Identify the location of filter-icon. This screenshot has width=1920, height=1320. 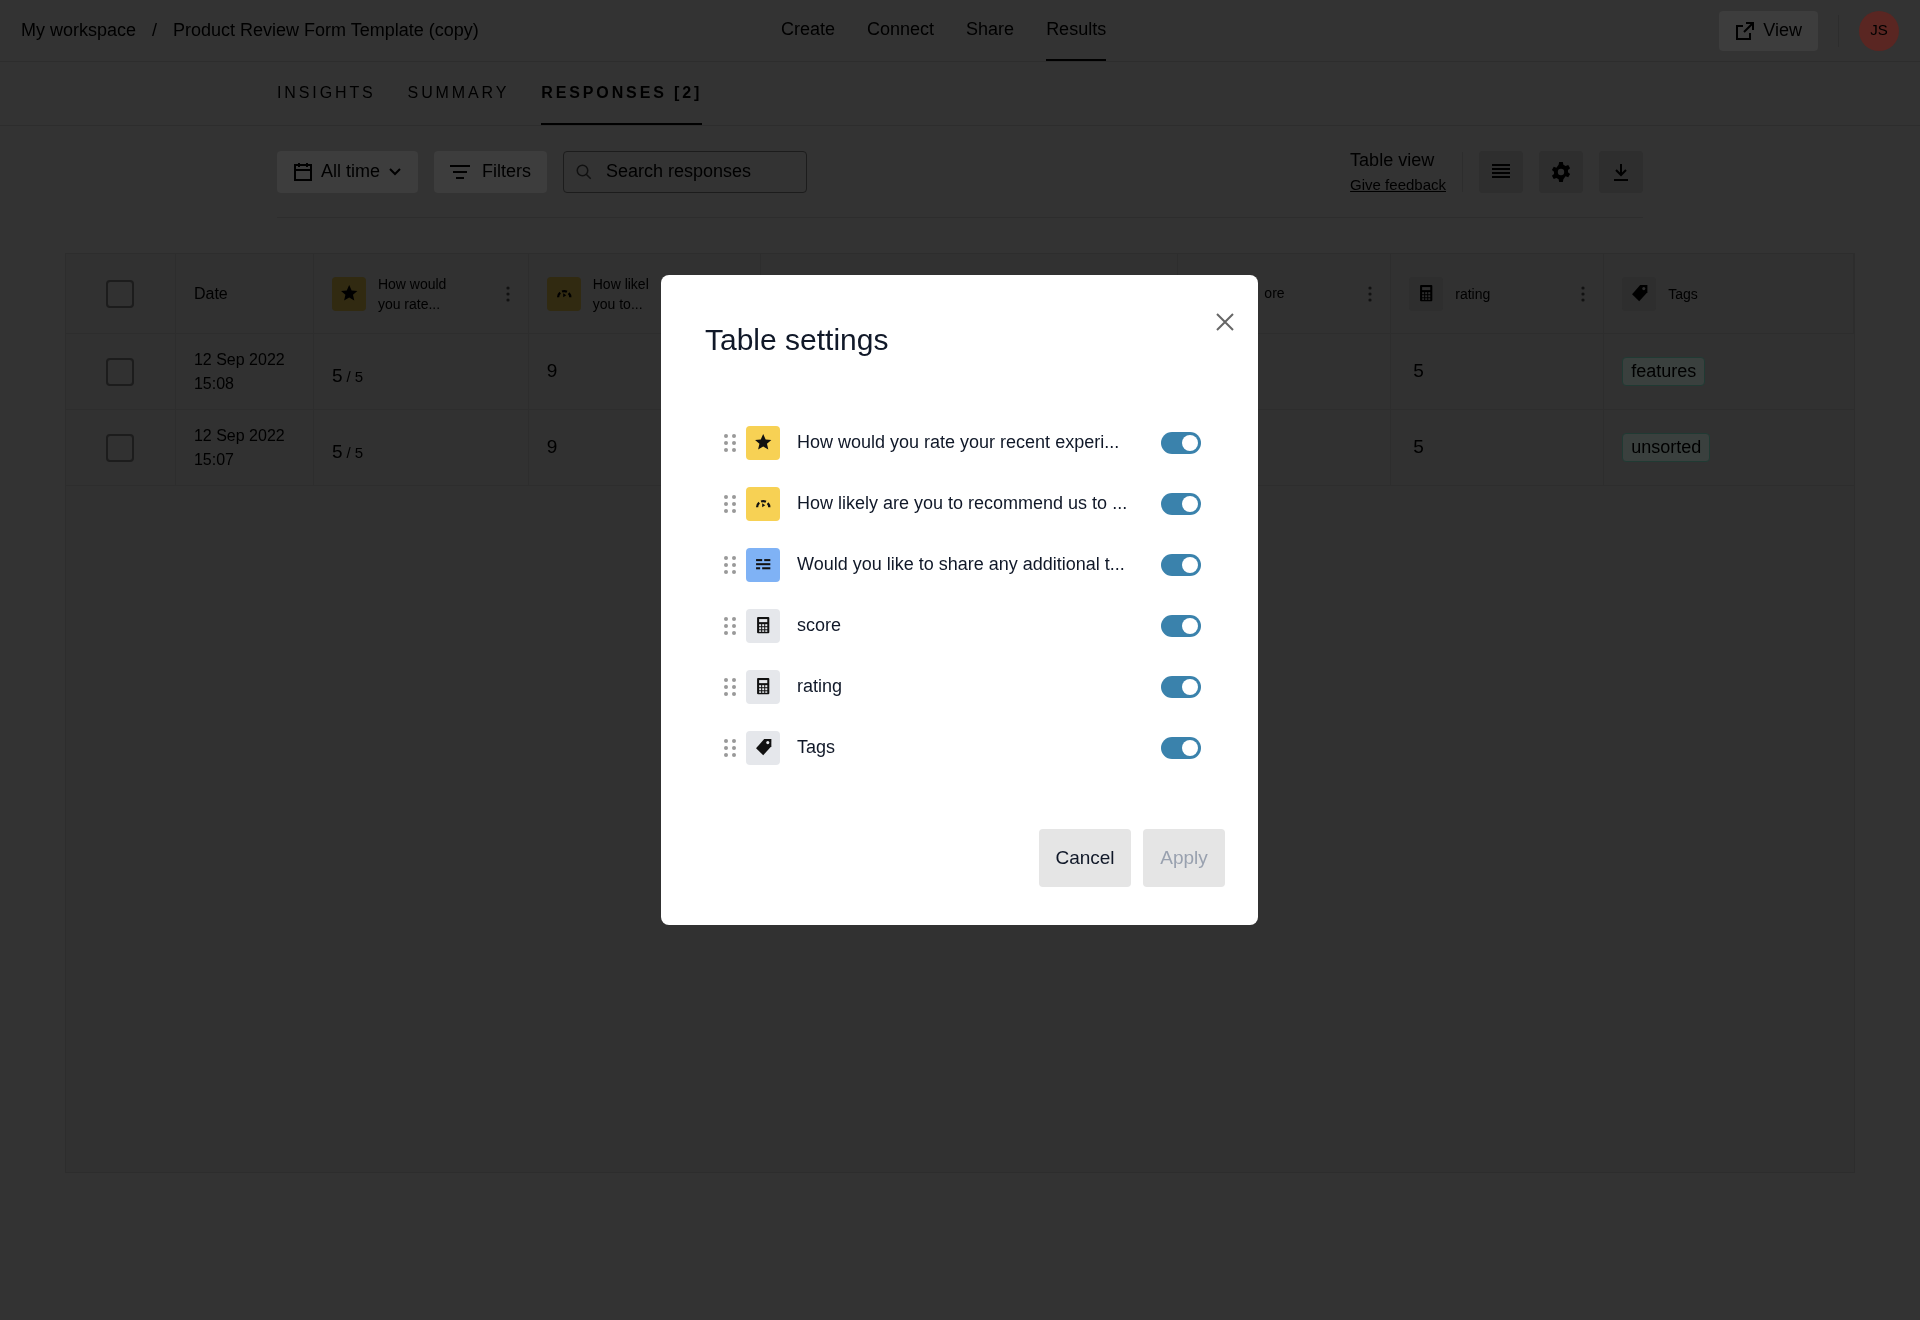
(460, 171).